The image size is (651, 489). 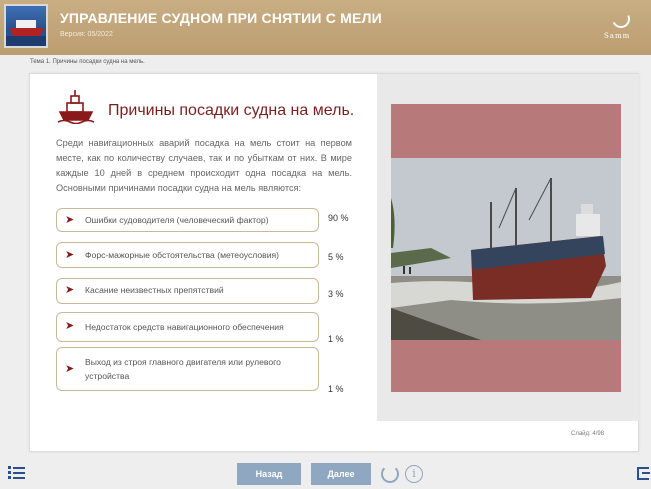 What do you see at coordinates (617, 36) in the screenshot?
I see `brand-text: Samm` at bounding box center [617, 36].